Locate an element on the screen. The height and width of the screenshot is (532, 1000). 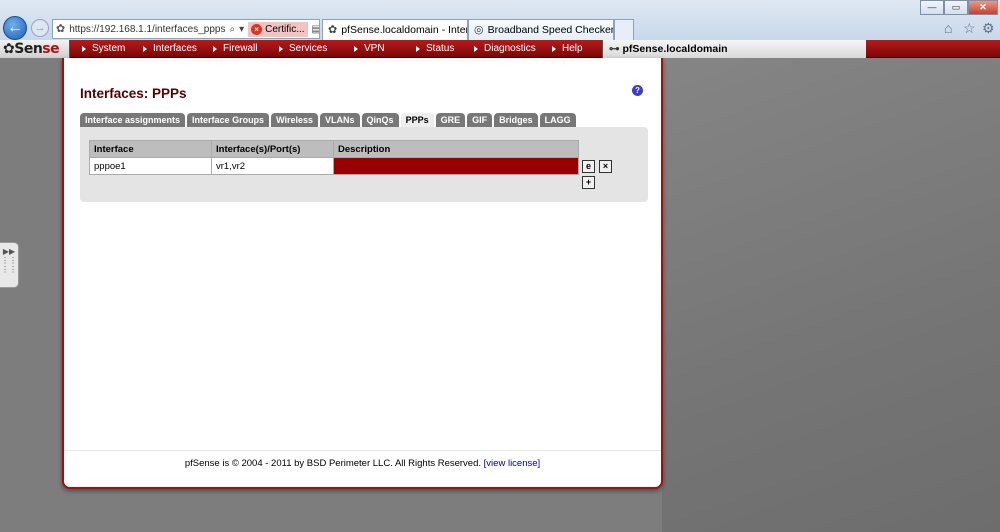
tab-bridges: Bridges is located at coordinates (516, 120).